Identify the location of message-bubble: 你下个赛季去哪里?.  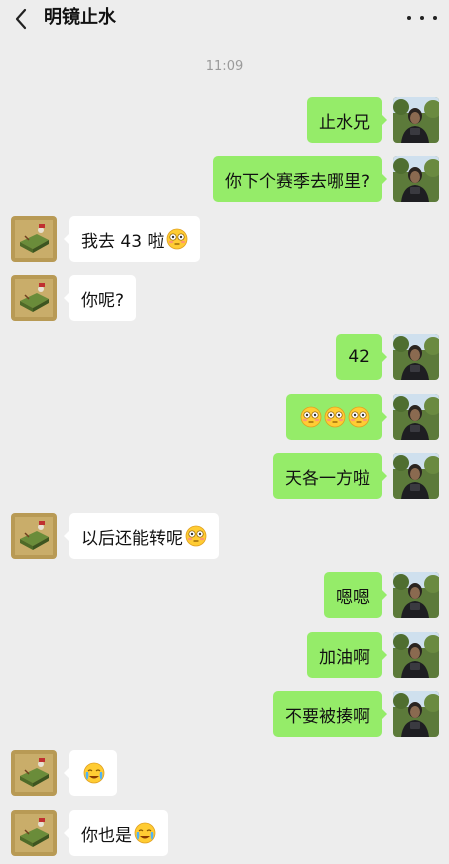
(300, 179).